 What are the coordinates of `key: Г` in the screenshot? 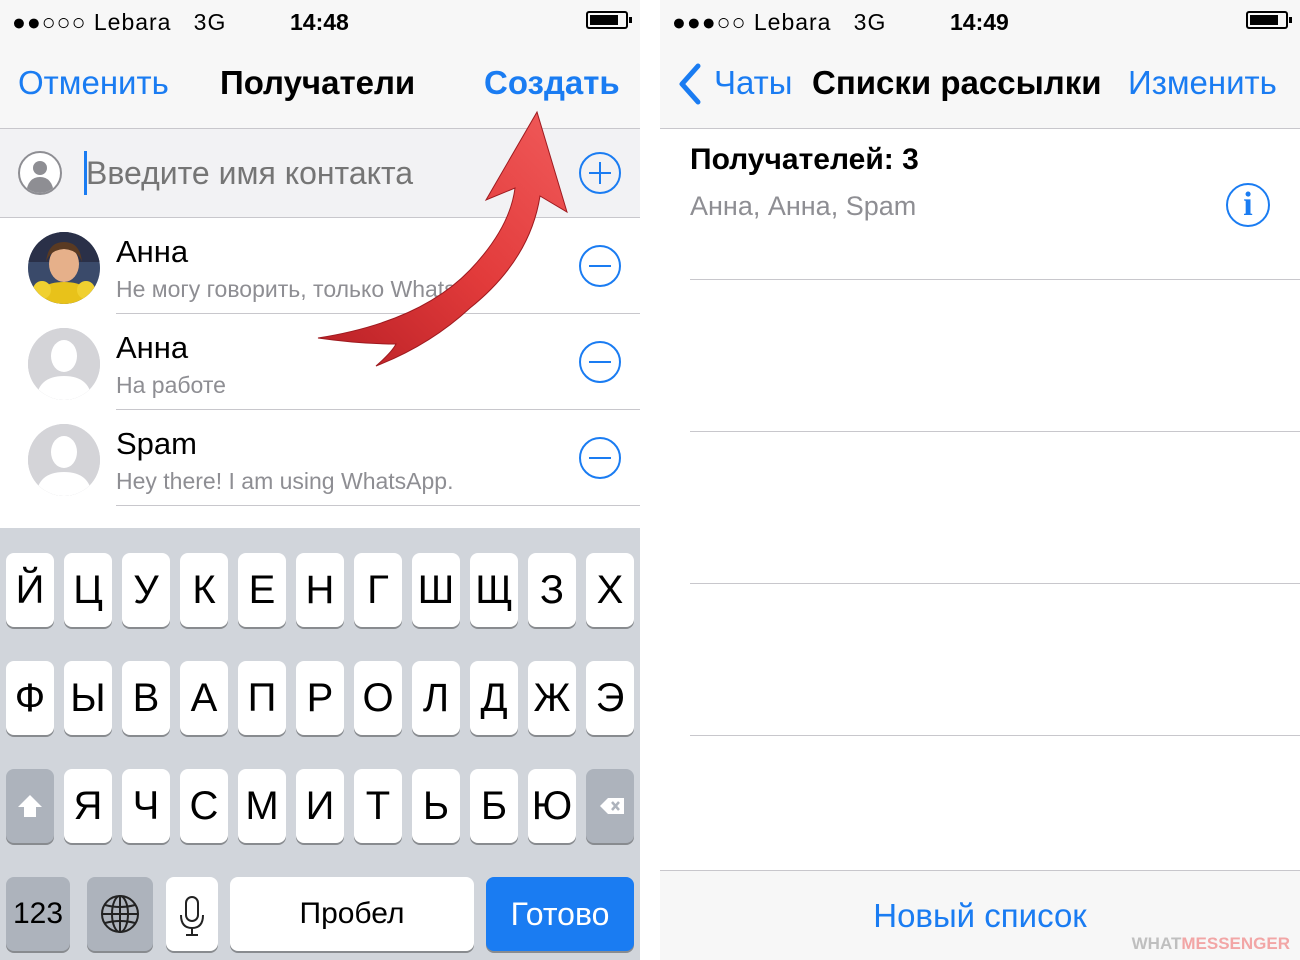 It's located at (378, 590).